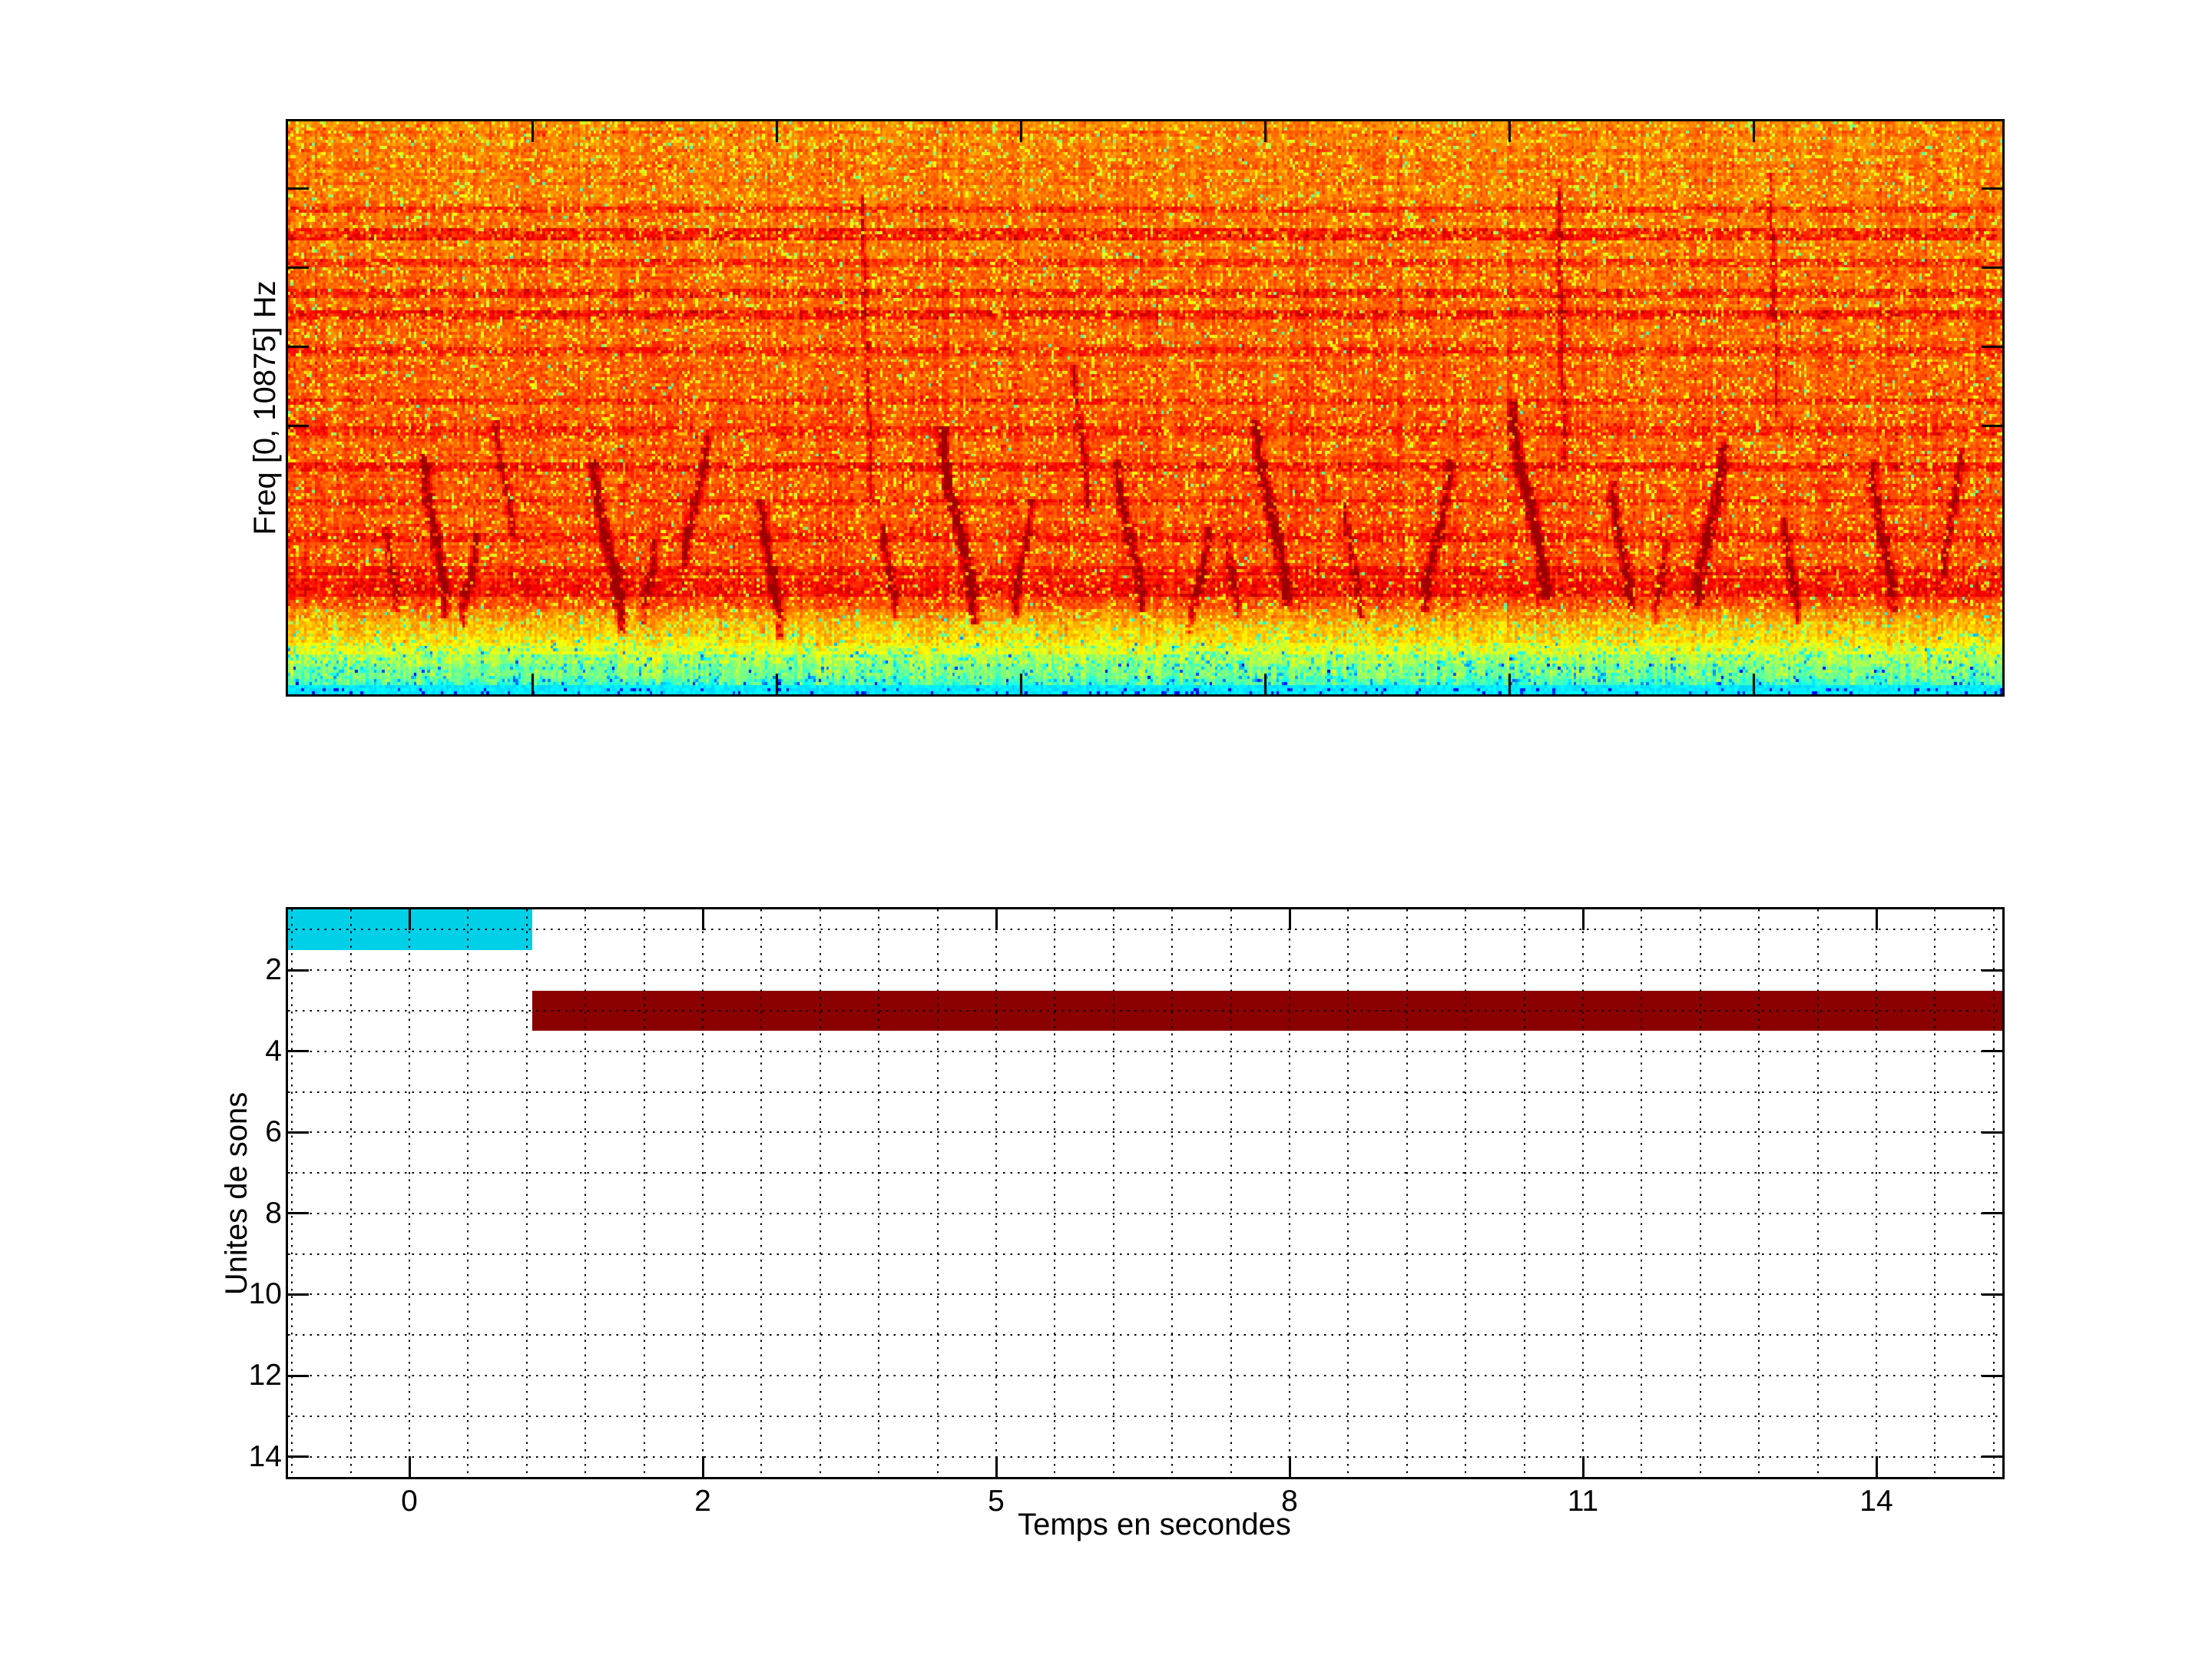 Image resolution: width=2212 pixels, height=1659 pixels. Describe the element at coordinates (273, 970) in the screenshot. I see `y-tick-label: 2` at that location.